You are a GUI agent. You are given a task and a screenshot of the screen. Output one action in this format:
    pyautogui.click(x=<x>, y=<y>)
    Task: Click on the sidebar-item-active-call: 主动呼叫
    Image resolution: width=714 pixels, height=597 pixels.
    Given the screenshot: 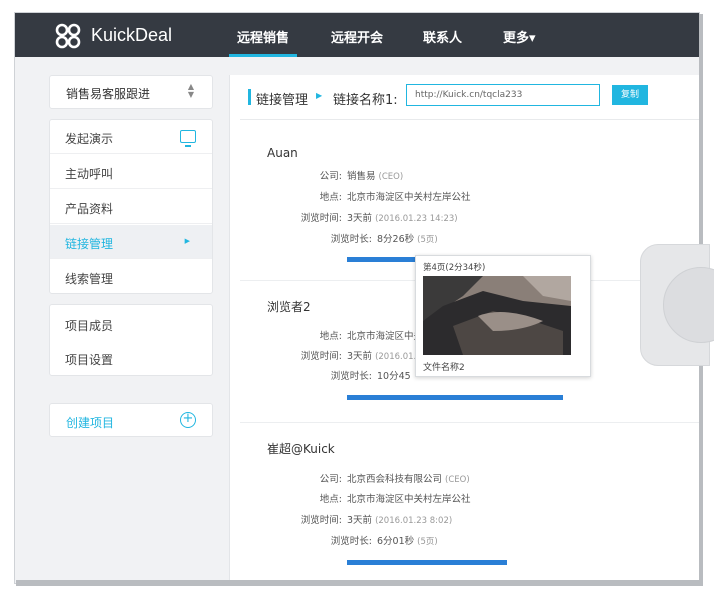 What is the action you would take?
    pyautogui.click(x=131, y=172)
    